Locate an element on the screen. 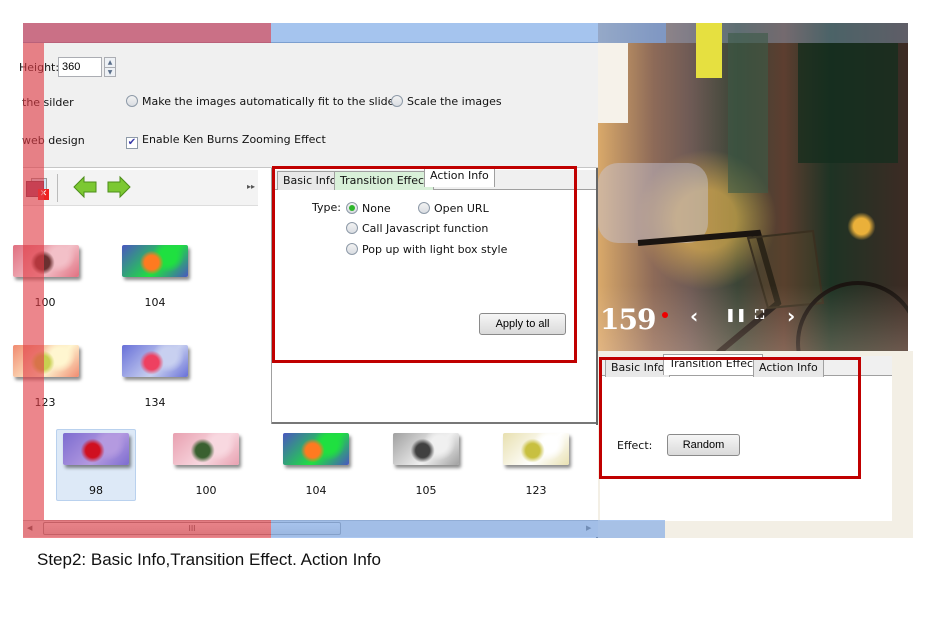 The height and width of the screenshot is (622, 937). slide-counter: 159 is located at coordinates (628, 319).